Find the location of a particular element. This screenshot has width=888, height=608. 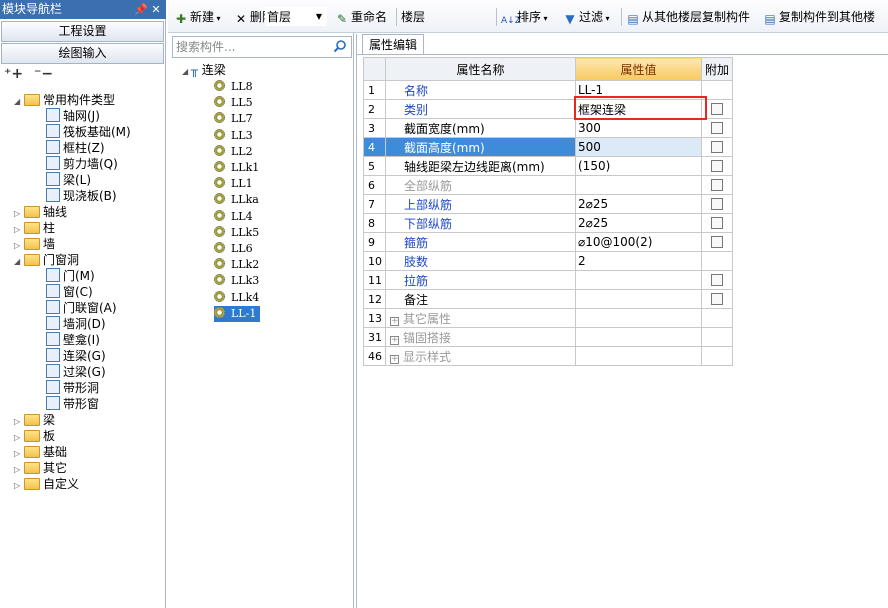

nav-tree-item: ▷ 自定义 is located at coordinates (46, 484).